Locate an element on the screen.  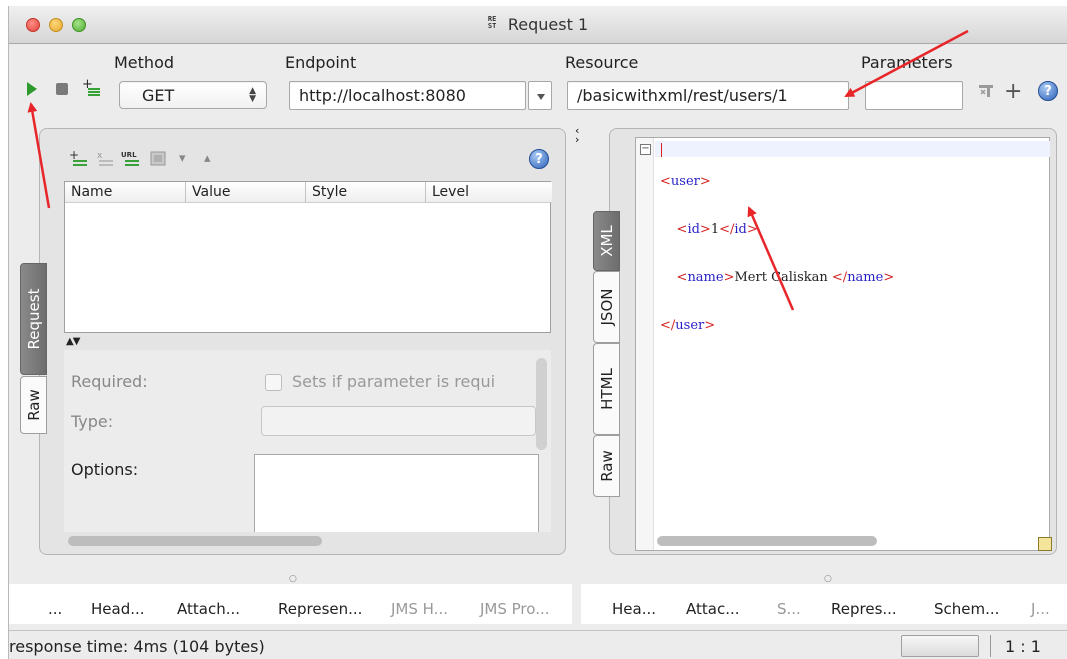
endpoint-dropdown-button is located at coordinates (540, 95).